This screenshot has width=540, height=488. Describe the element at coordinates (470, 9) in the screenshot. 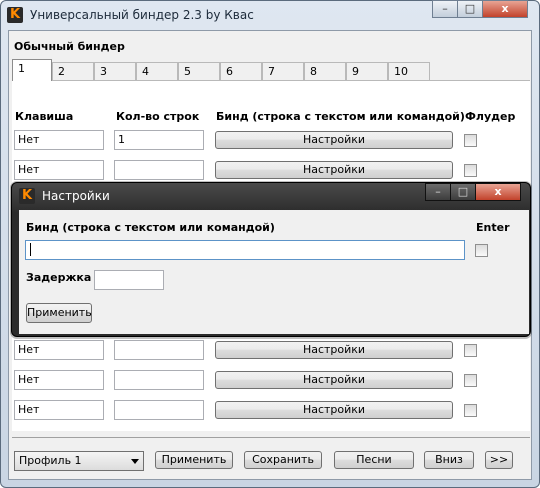

I see `maximize-button: □` at that location.